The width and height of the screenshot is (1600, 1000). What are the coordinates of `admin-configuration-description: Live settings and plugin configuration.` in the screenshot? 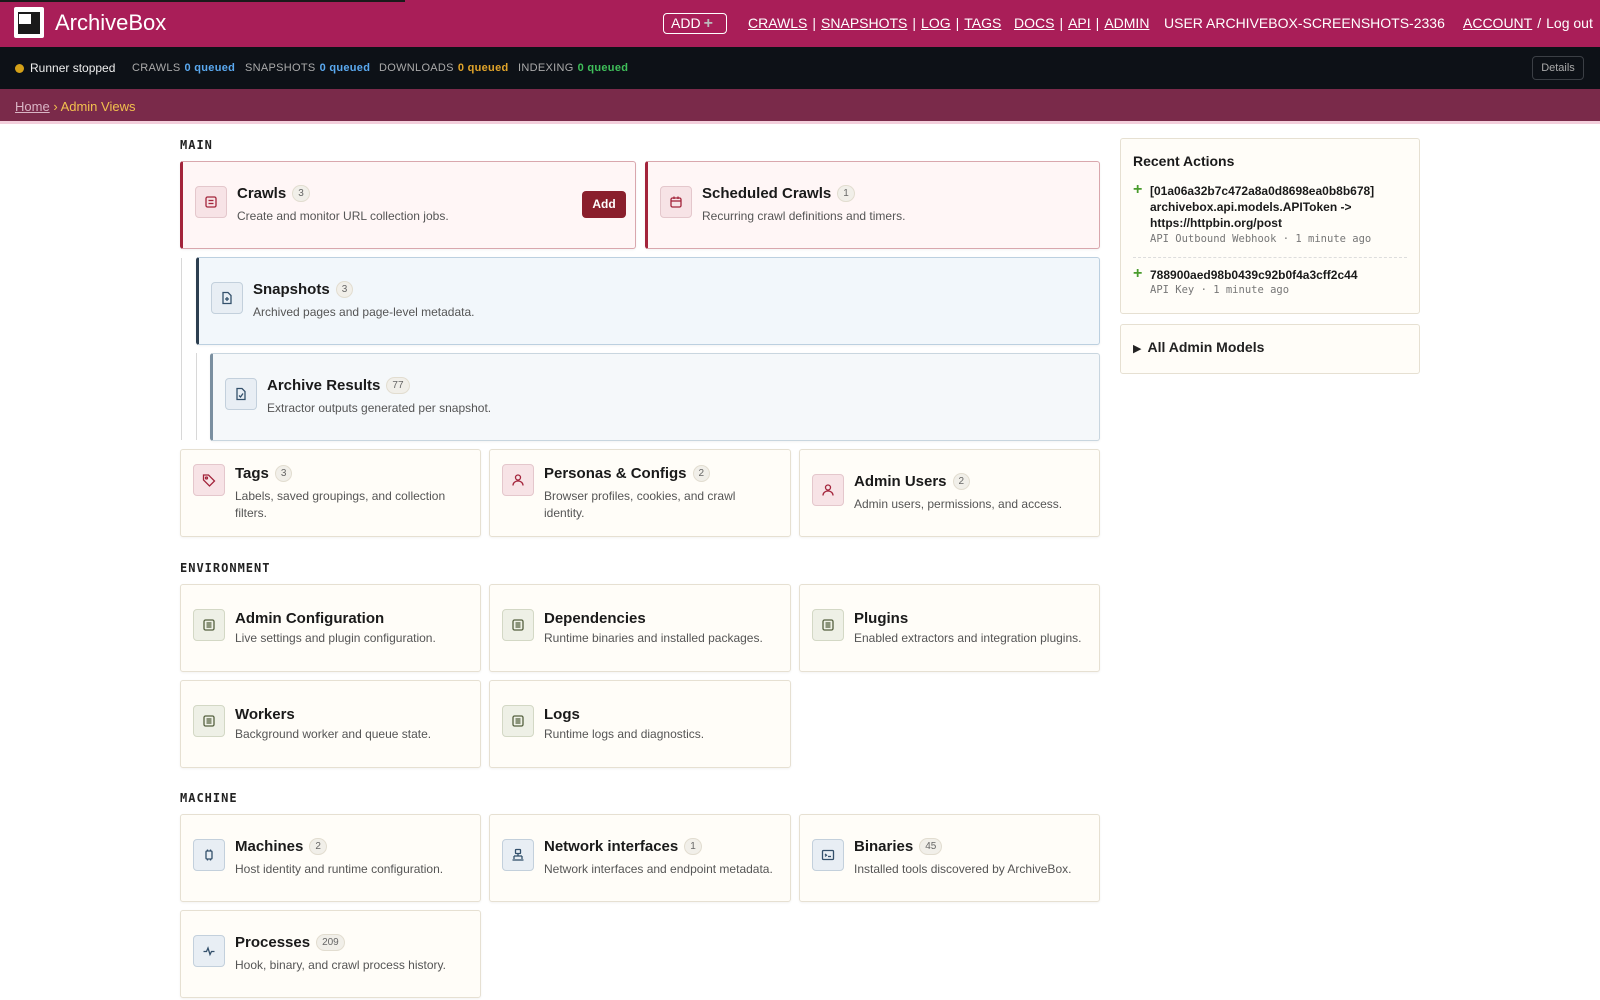 It's located at (335, 638).